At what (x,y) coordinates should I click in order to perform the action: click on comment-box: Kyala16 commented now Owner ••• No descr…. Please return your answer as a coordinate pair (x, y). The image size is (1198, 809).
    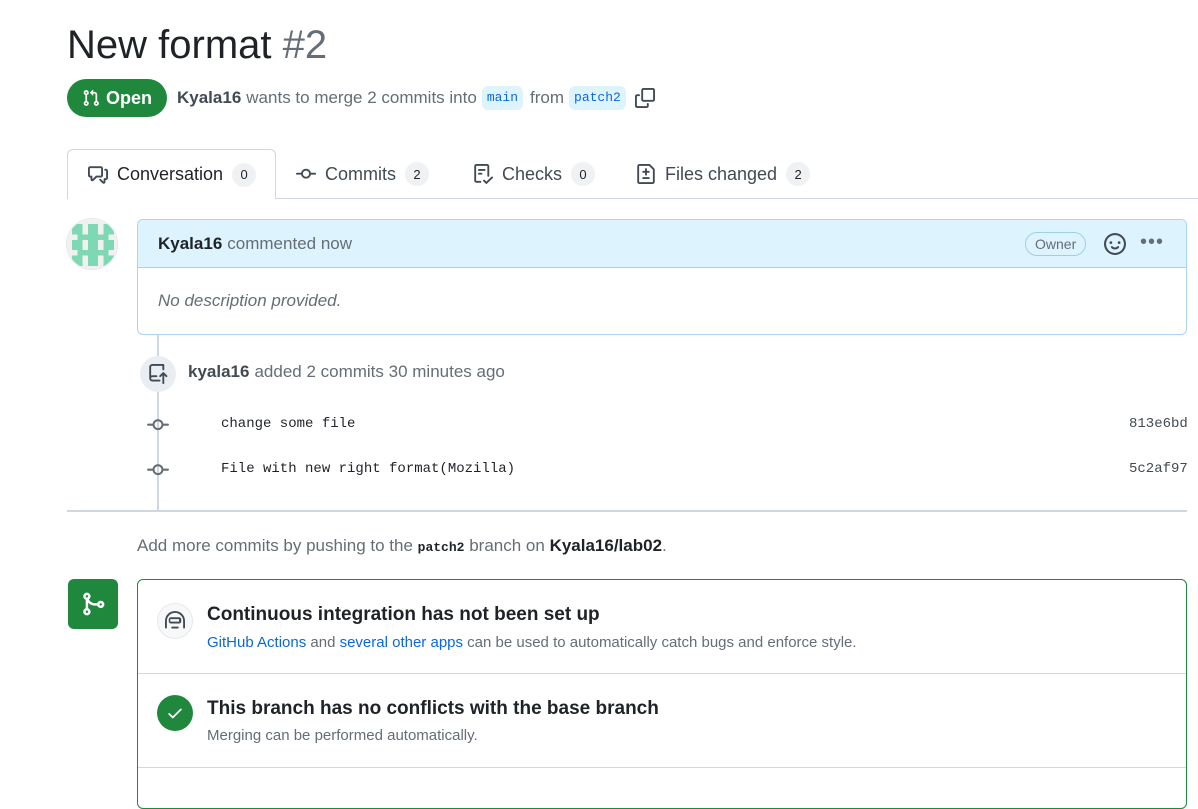
    Looking at the image, I should click on (662, 277).